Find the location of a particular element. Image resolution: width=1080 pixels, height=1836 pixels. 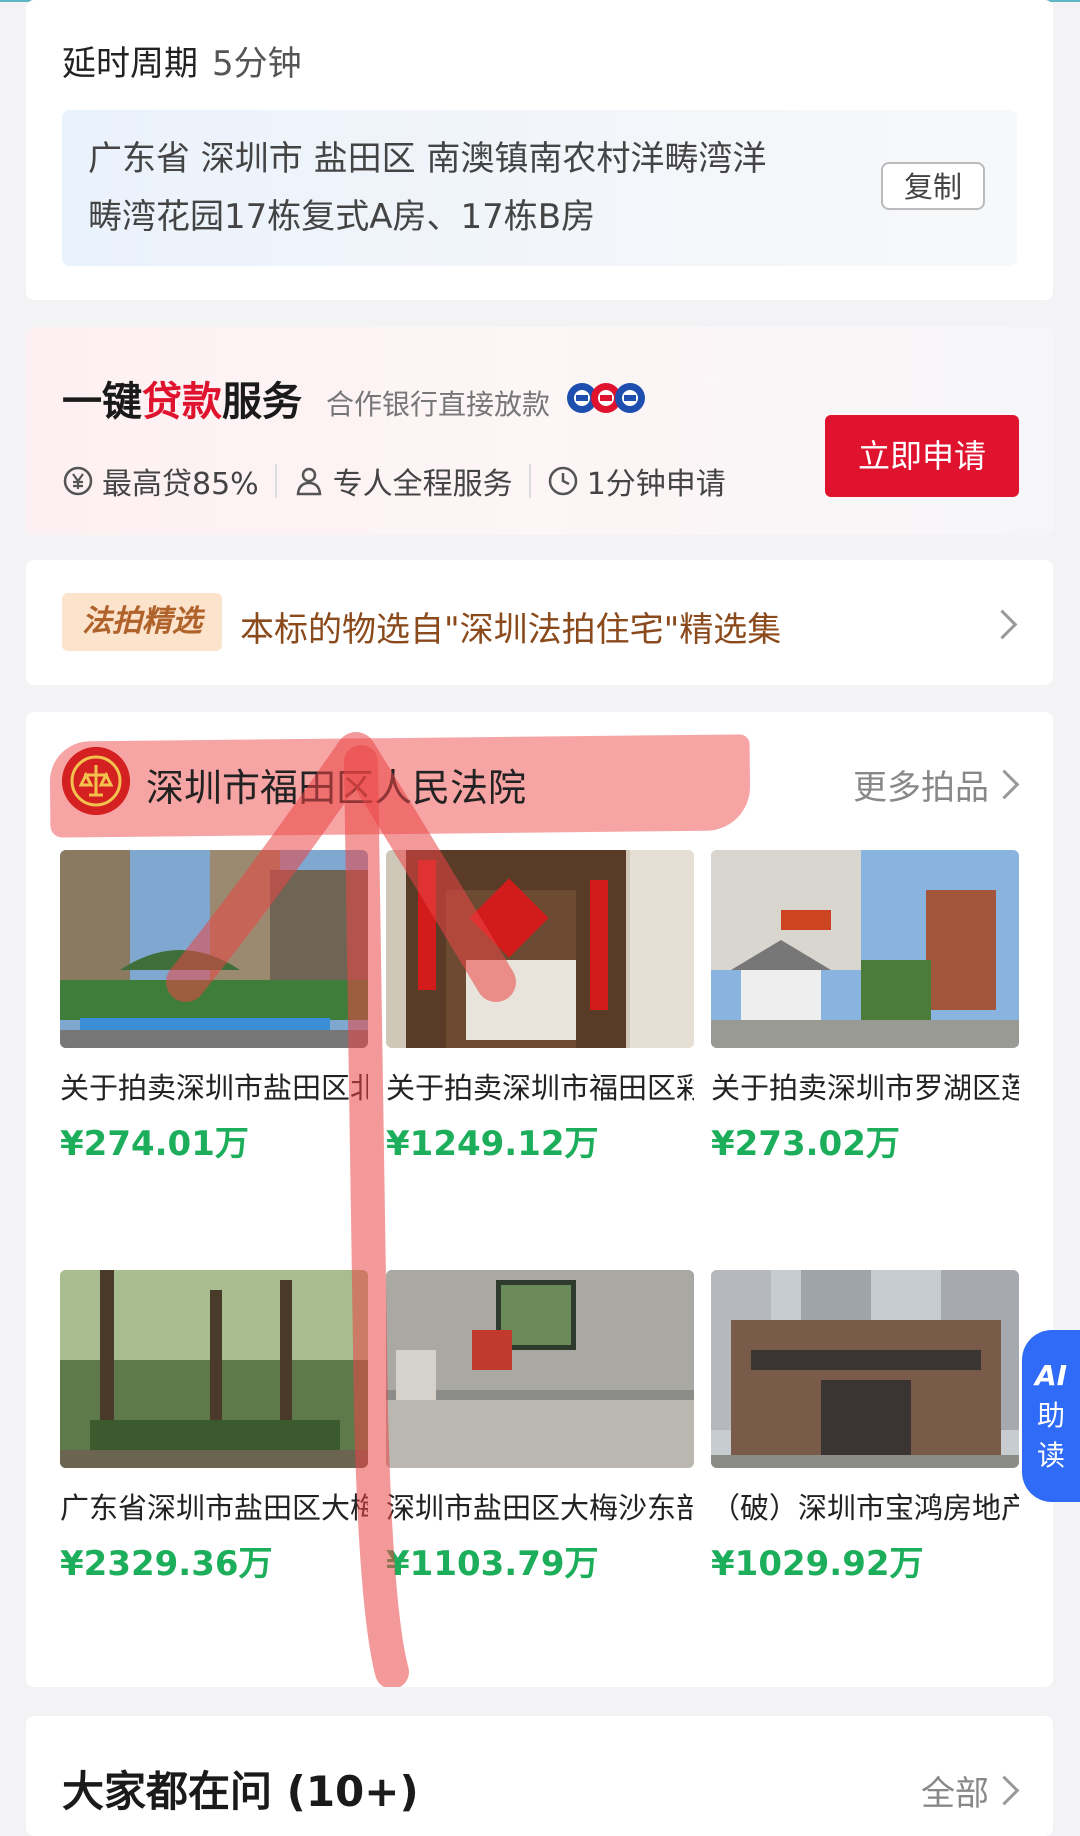

clock-icon is located at coordinates (562, 481).